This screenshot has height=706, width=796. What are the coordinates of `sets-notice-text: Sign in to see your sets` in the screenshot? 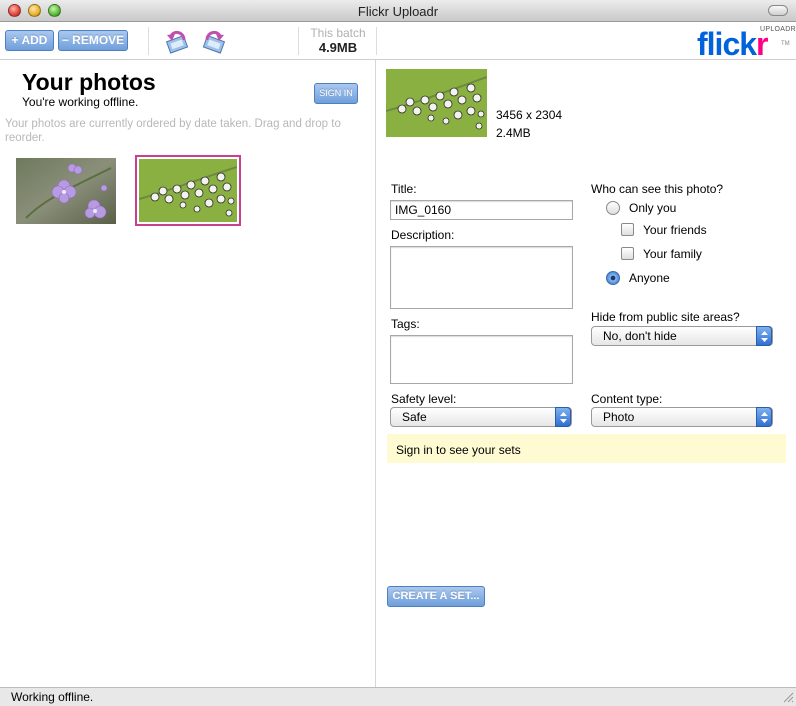 It's located at (458, 450).